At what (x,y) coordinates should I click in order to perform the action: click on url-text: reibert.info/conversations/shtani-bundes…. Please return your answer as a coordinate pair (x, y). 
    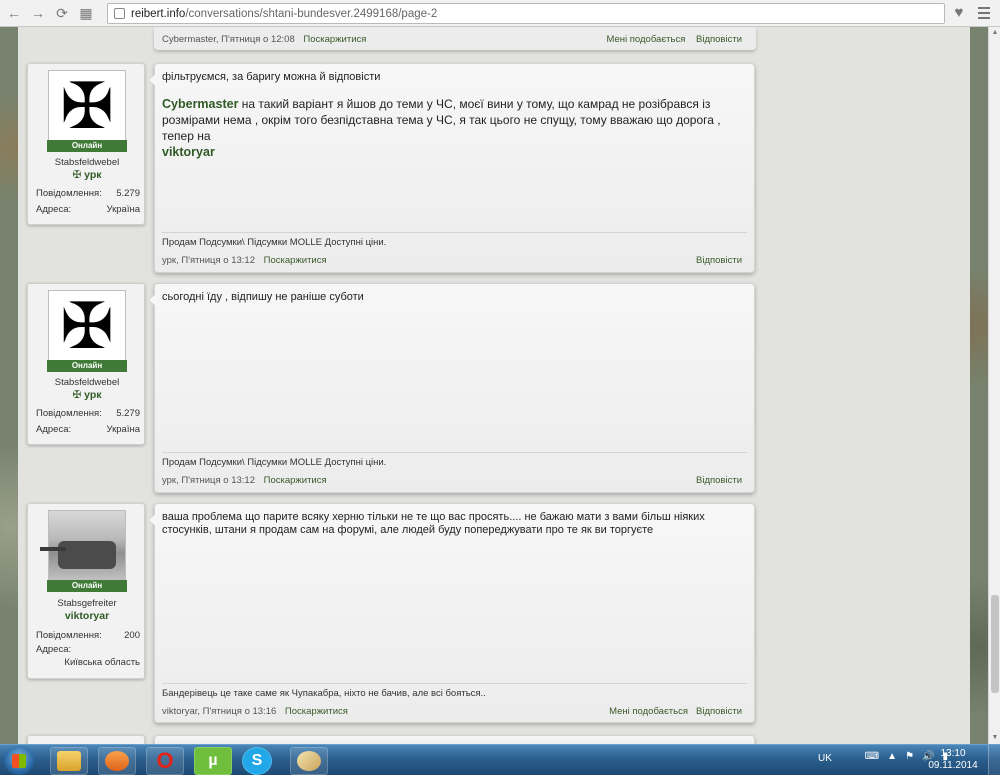
    Looking at the image, I should click on (284, 13).